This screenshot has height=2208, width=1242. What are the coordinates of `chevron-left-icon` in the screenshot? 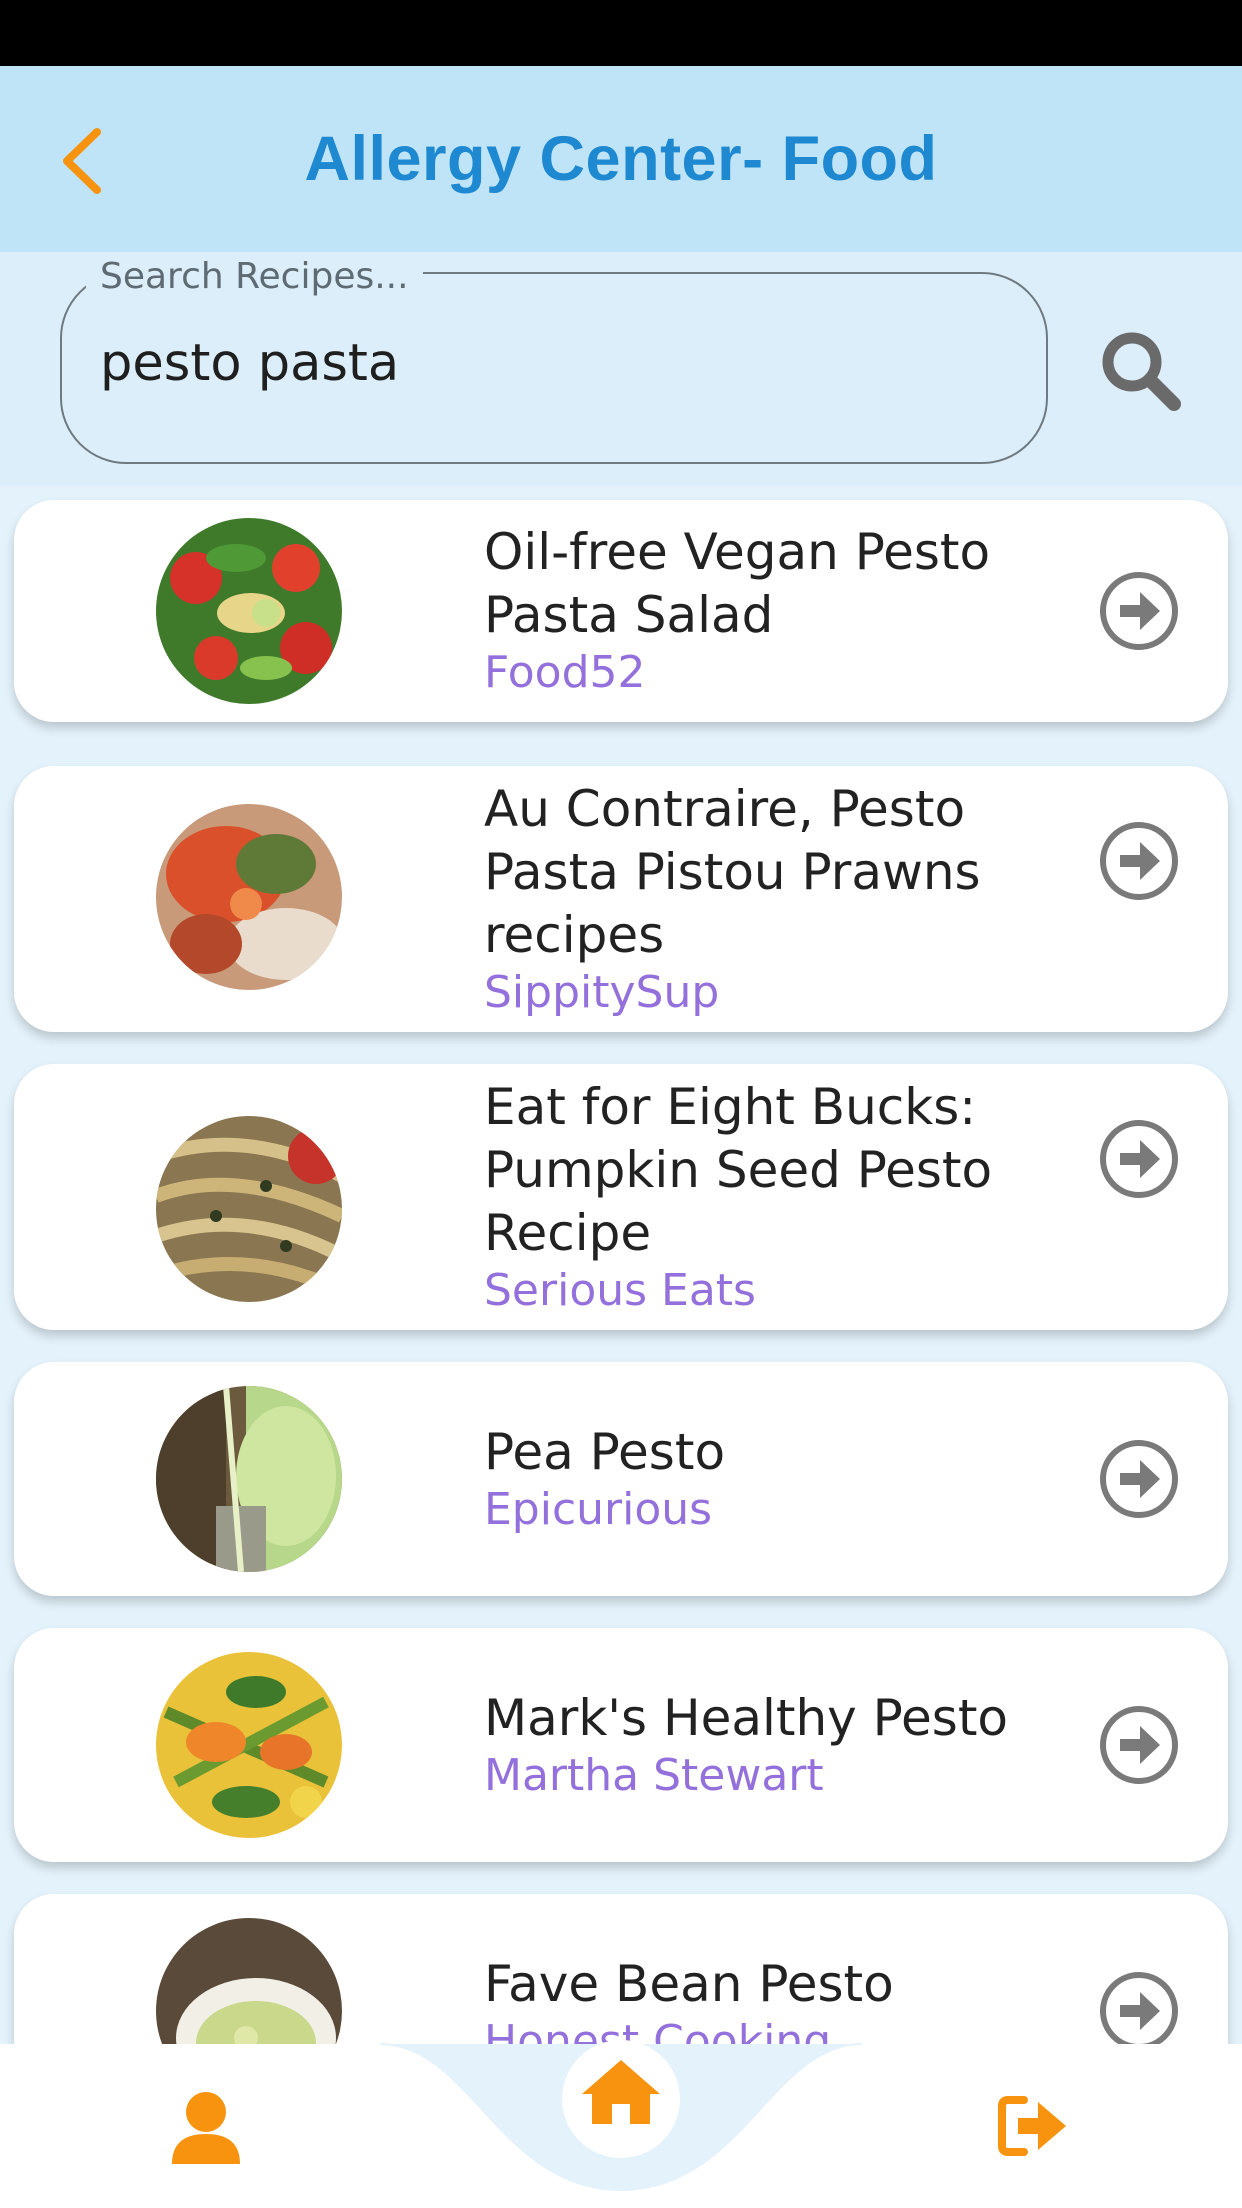 It's located at (82, 161).